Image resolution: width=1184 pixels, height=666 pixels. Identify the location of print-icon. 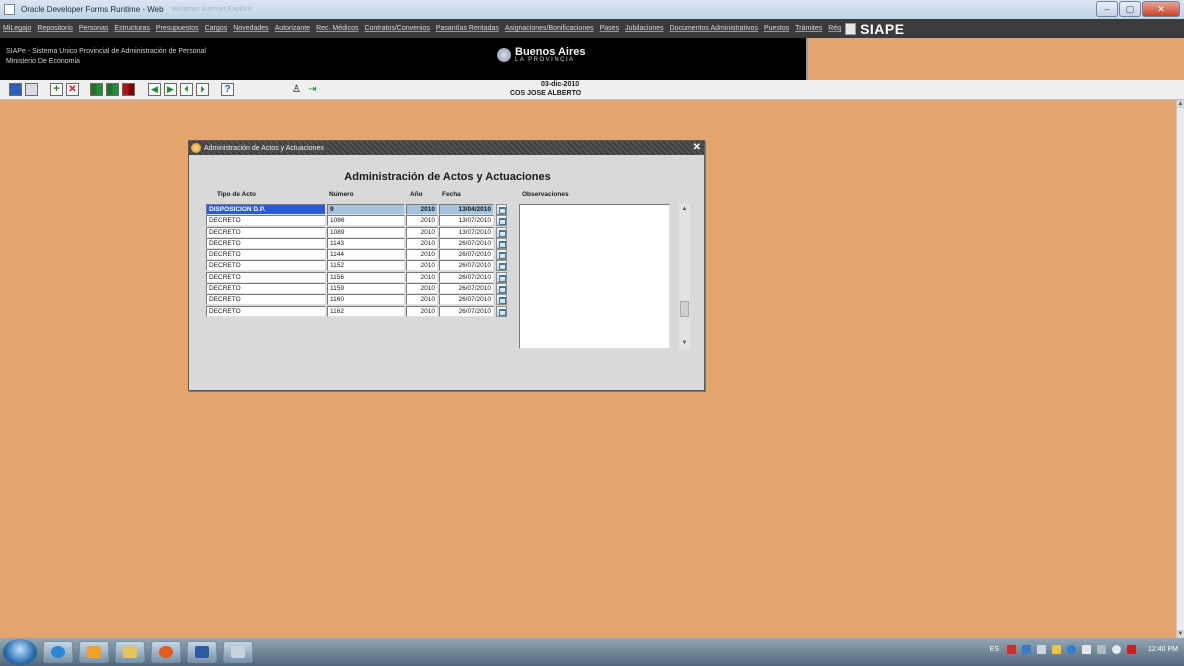
(31, 89).